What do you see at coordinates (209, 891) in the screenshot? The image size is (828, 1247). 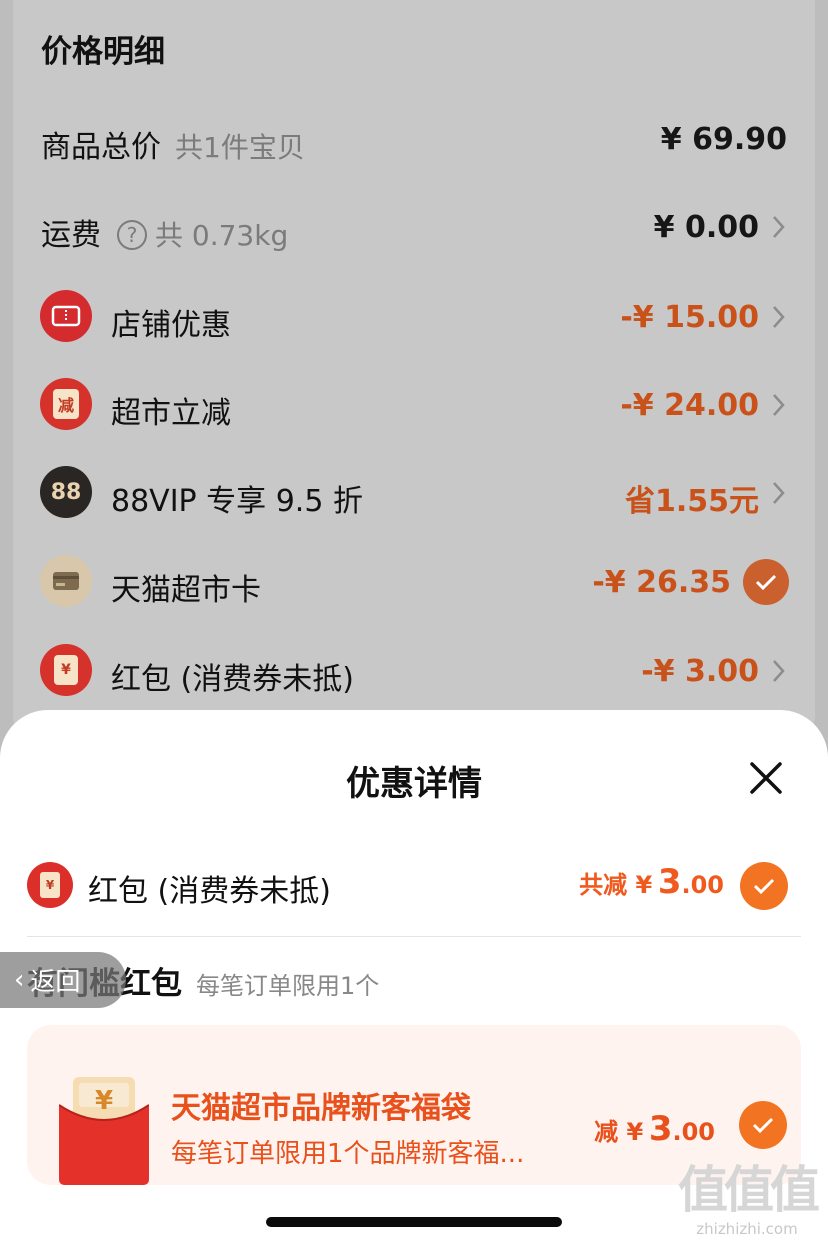 I see `summary-label: 红包 (消费券未抵)` at bounding box center [209, 891].